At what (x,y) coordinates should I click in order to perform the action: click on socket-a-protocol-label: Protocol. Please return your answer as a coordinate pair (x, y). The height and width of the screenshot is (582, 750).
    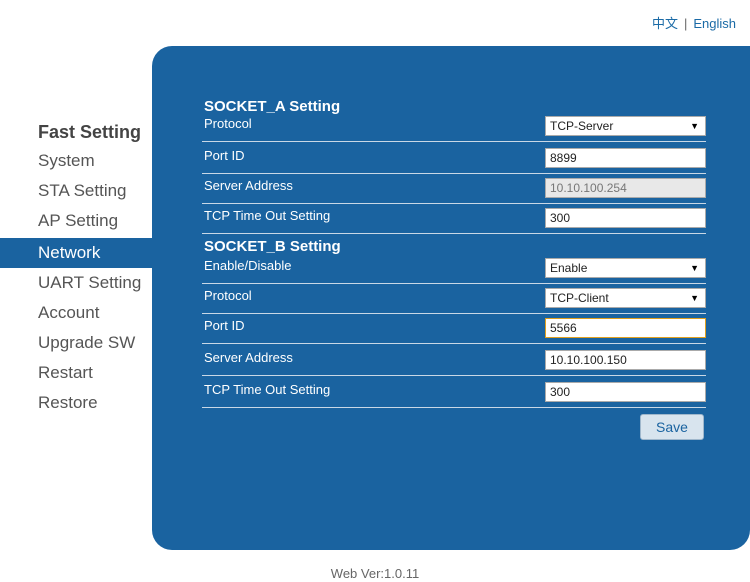
    Looking at the image, I should click on (228, 123).